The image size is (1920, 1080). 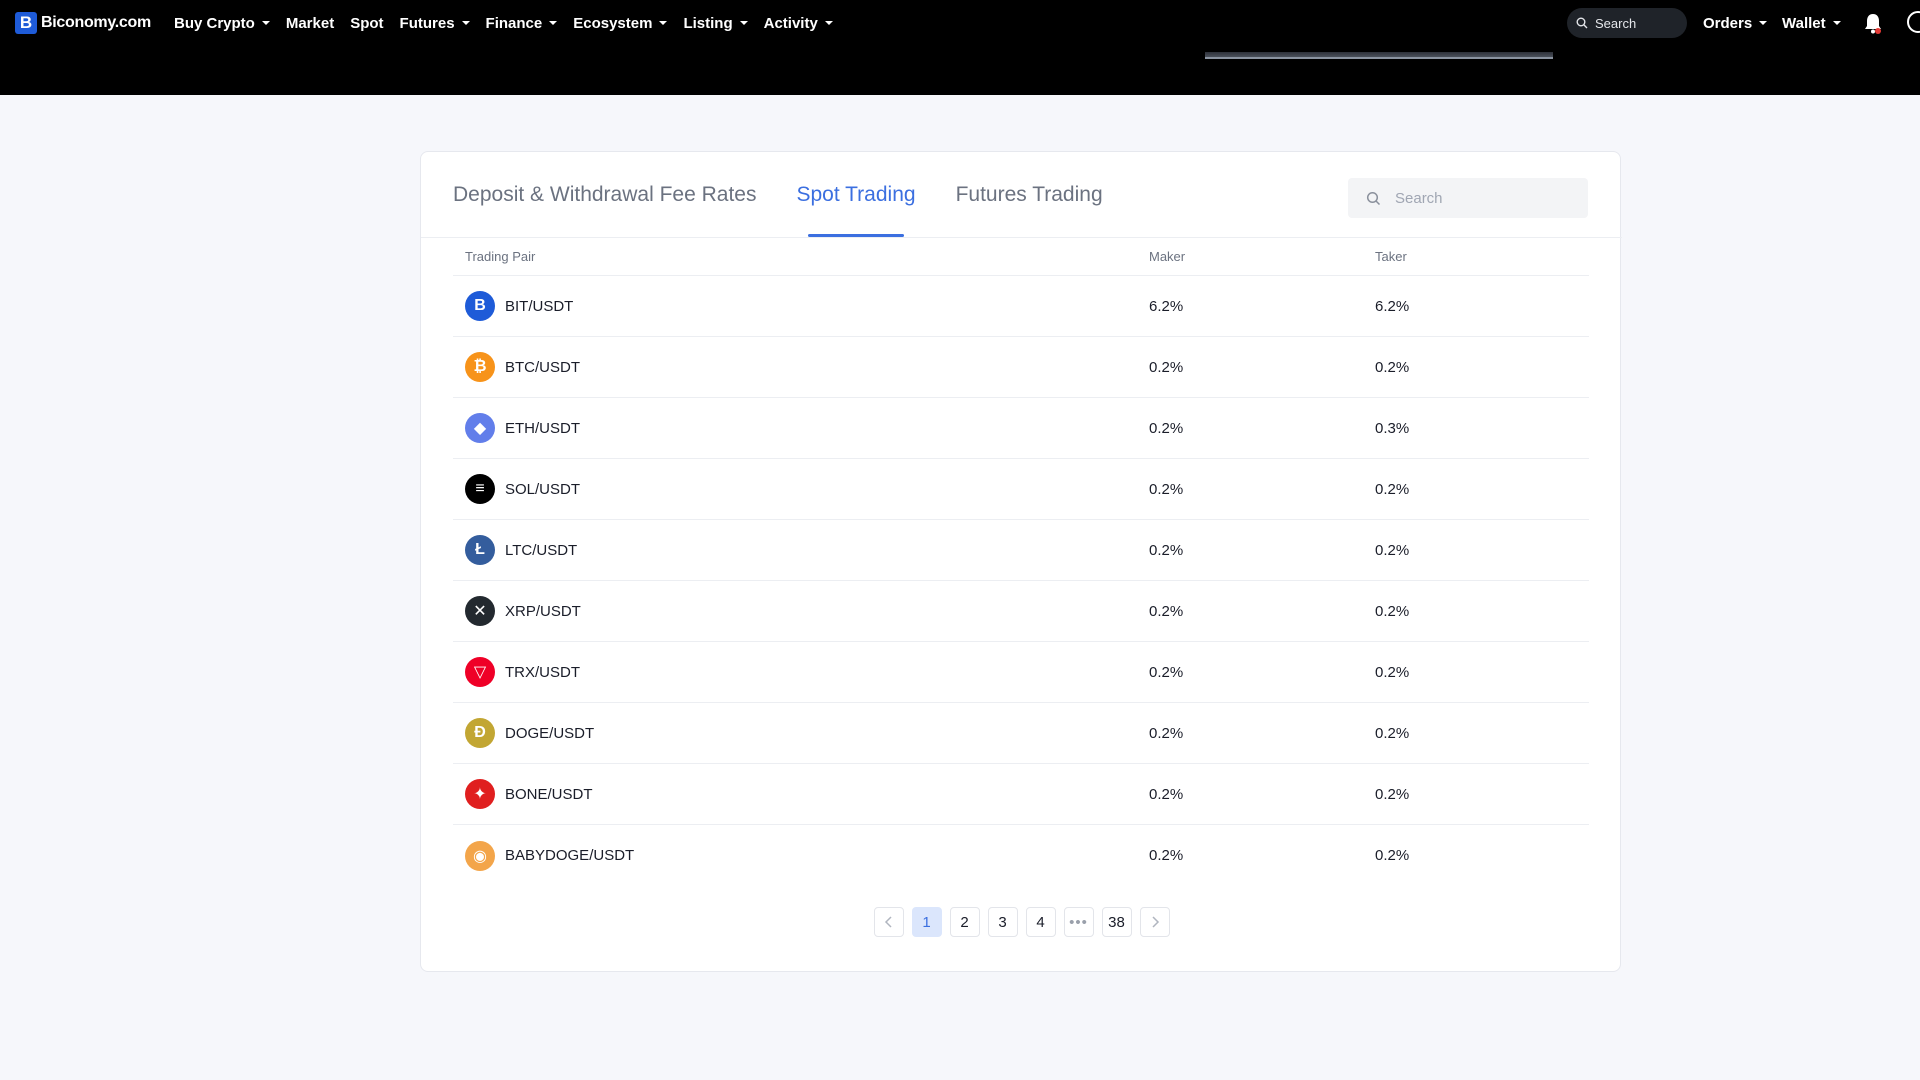 What do you see at coordinates (1913, 22) in the screenshot?
I see `account-avatar-icon` at bounding box center [1913, 22].